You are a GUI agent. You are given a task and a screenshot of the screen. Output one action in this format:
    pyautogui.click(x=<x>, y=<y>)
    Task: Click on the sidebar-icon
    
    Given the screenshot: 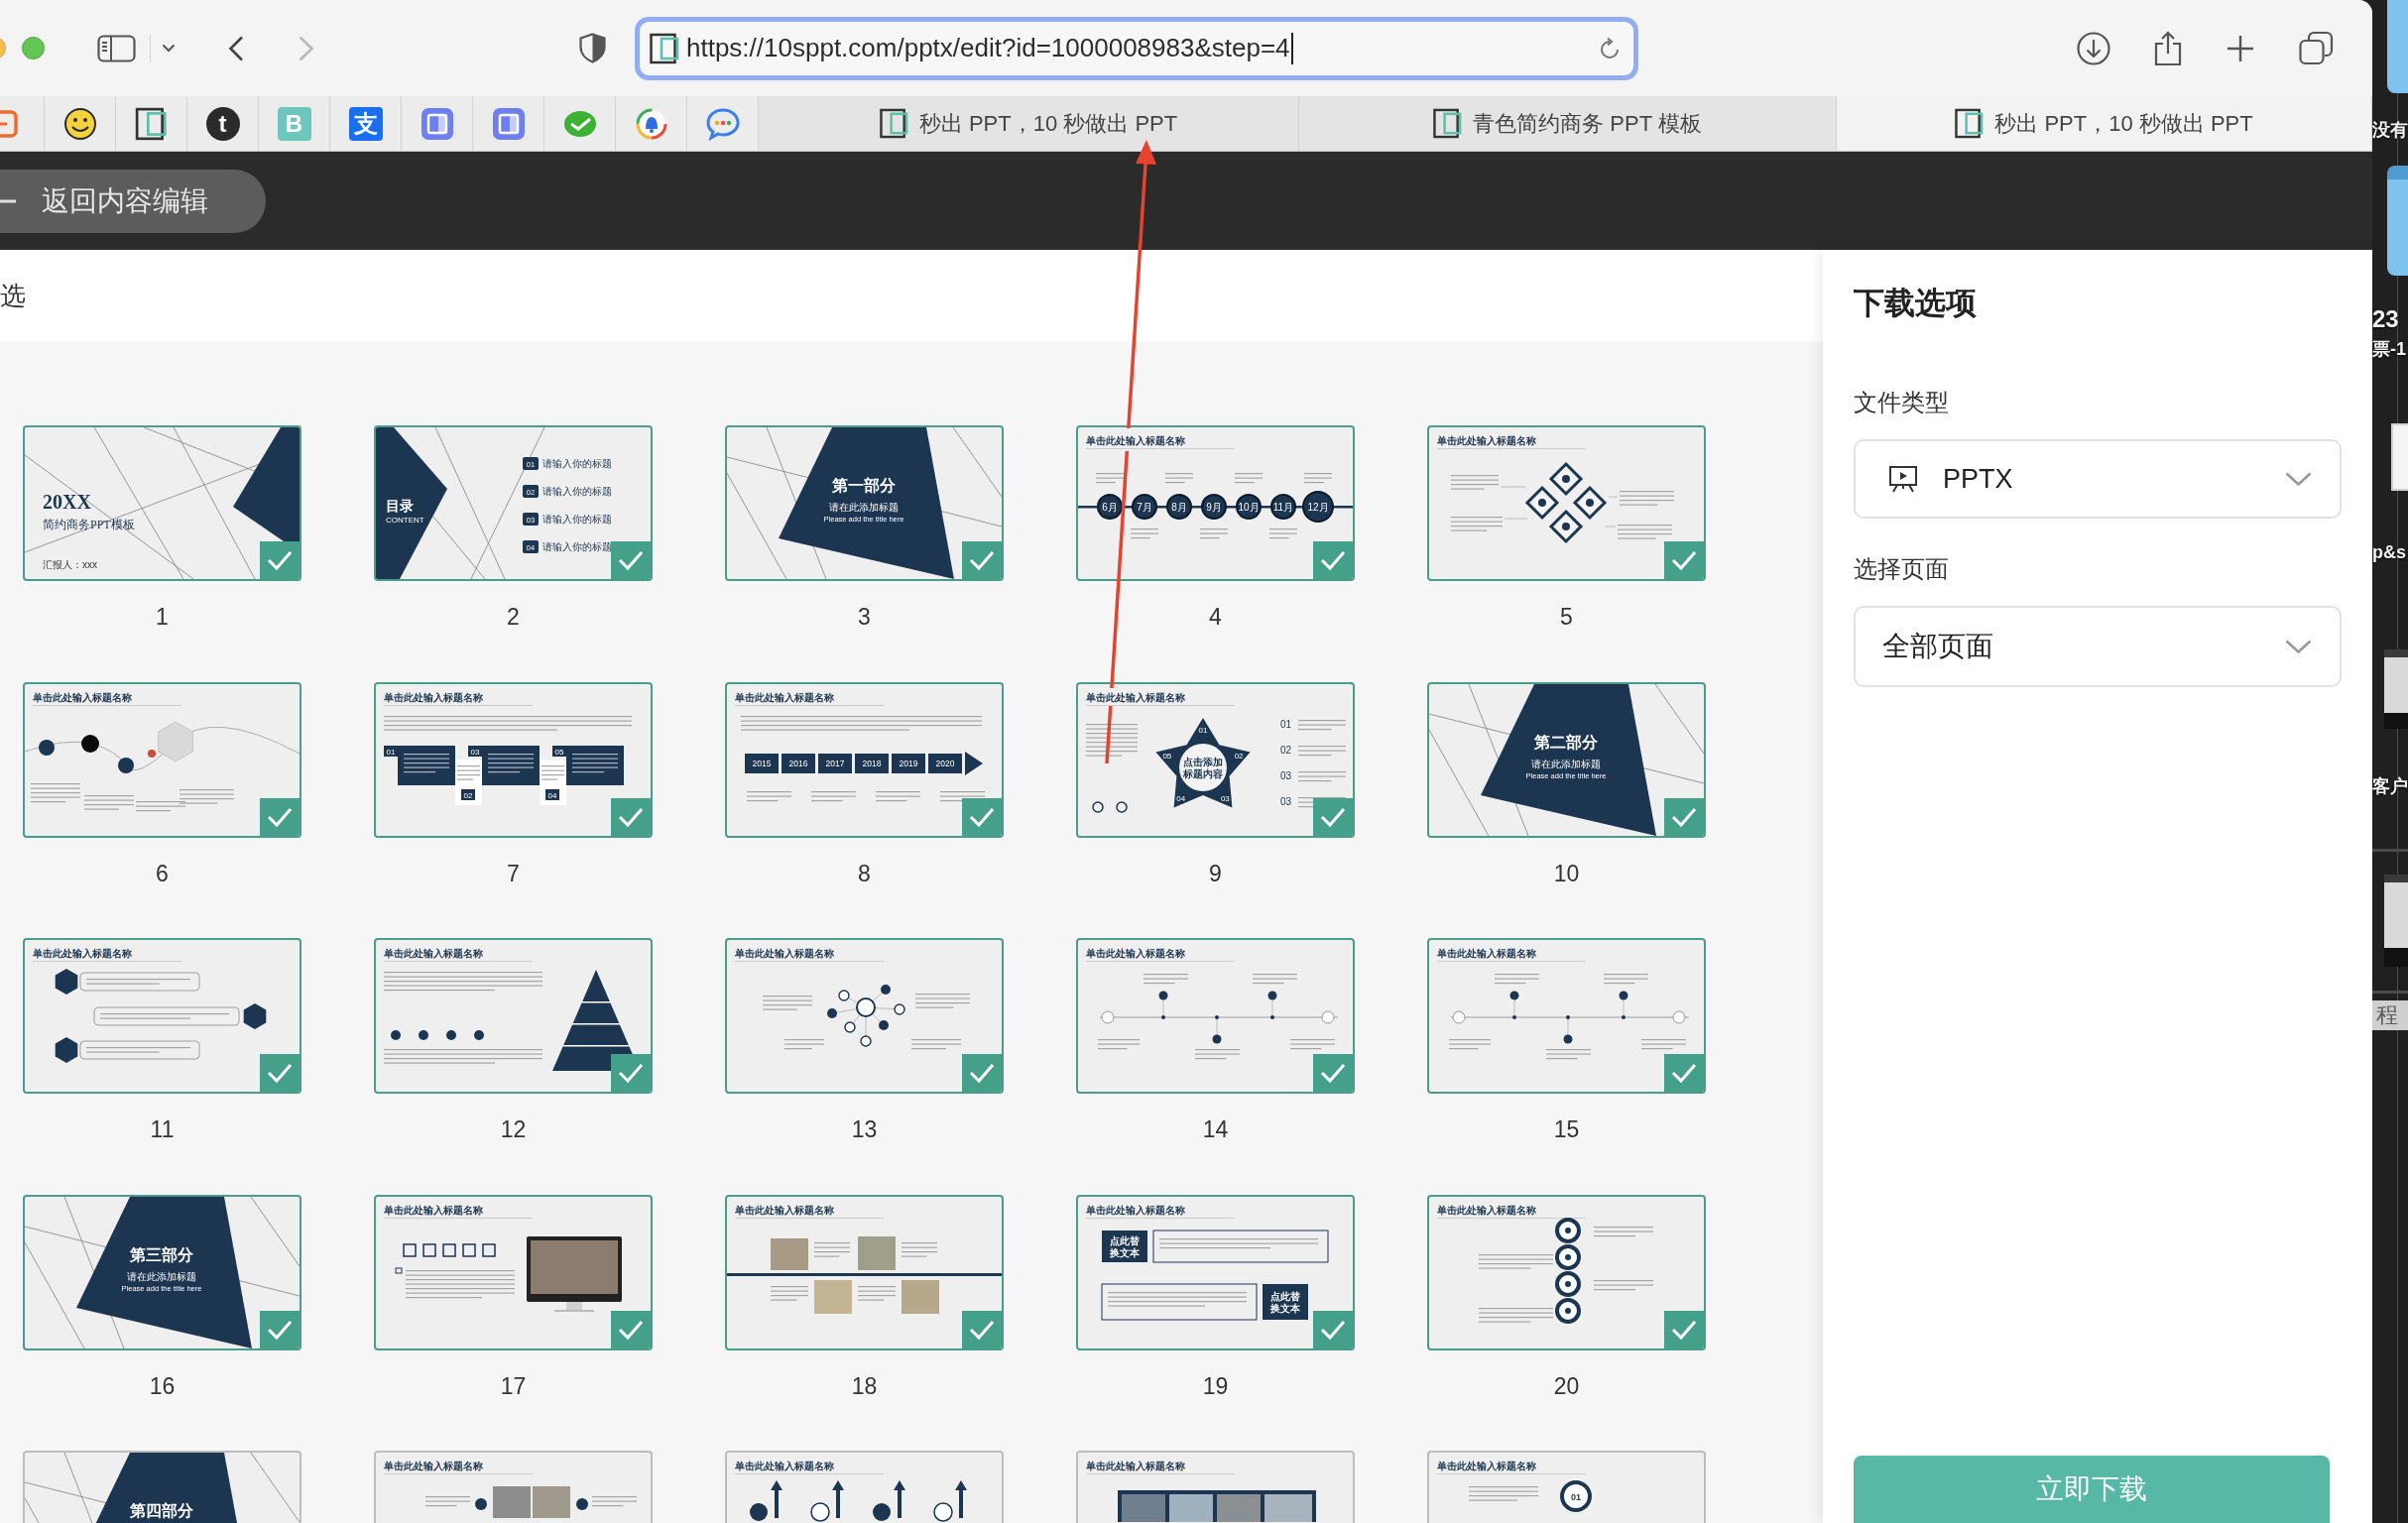 What is the action you would take?
    pyautogui.click(x=117, y=48)
    